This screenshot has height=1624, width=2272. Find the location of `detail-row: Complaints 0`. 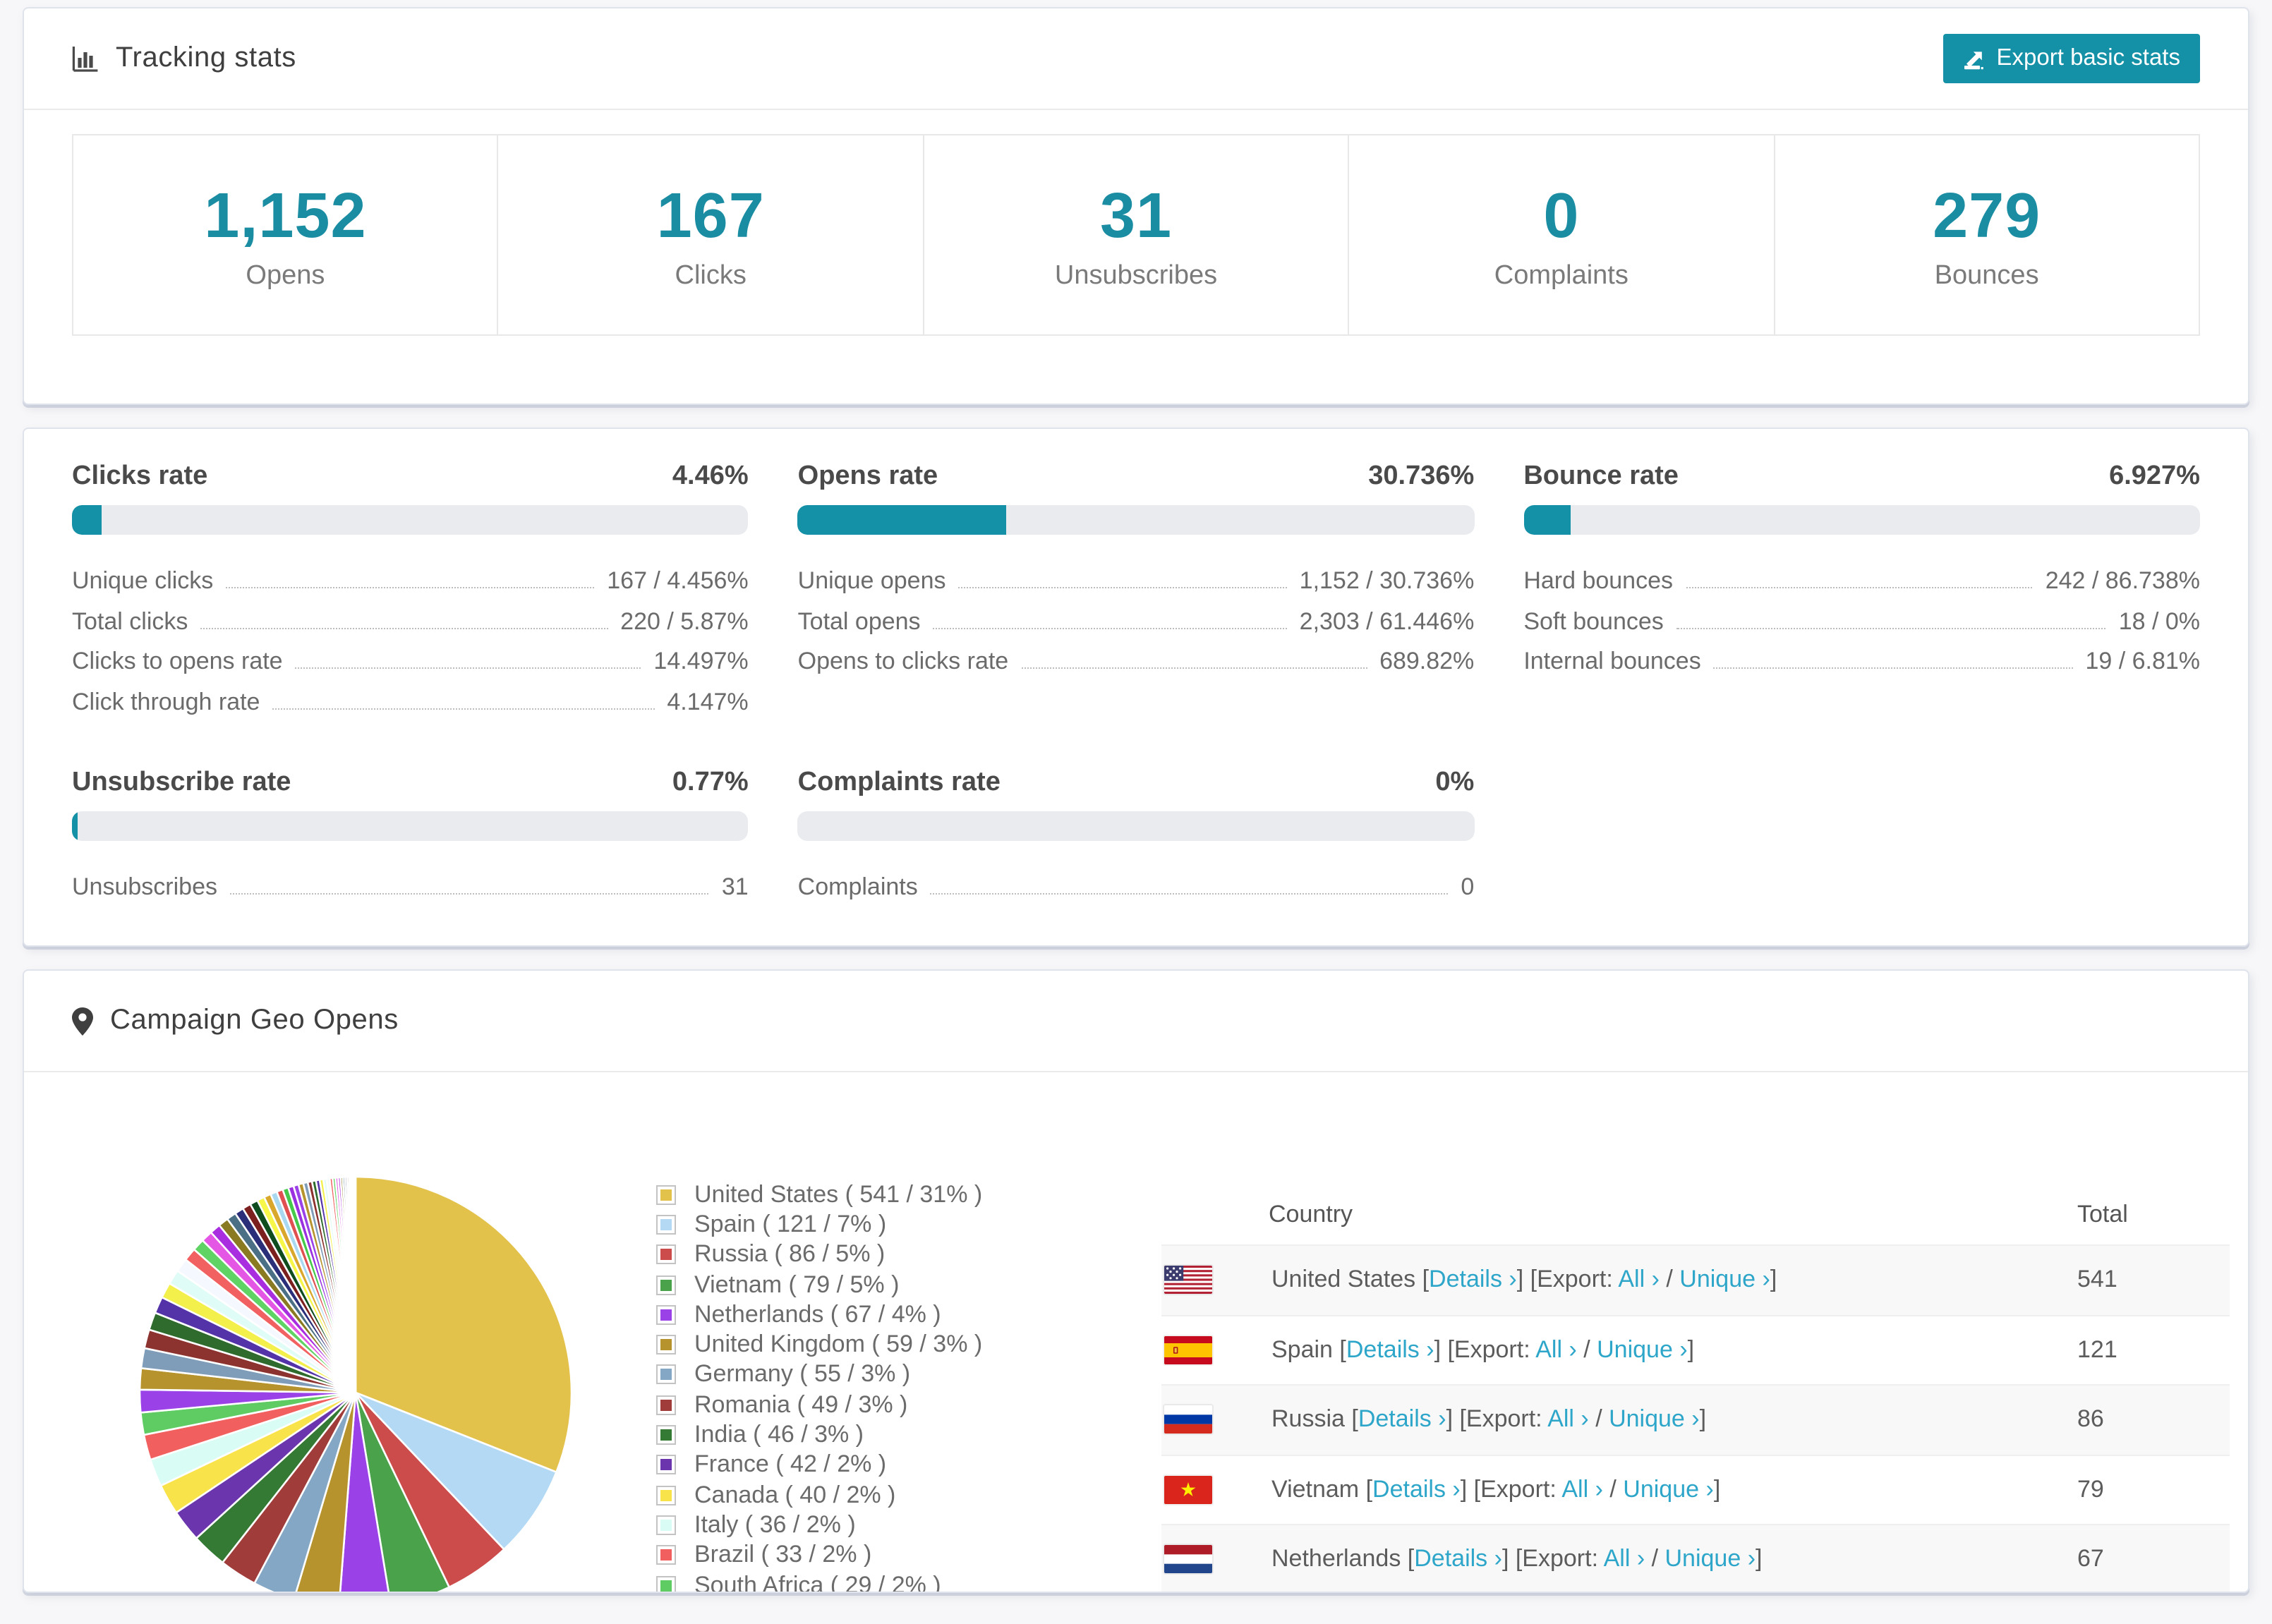

detail-row: Complaints 0 is located at coordinates (1136, 893).